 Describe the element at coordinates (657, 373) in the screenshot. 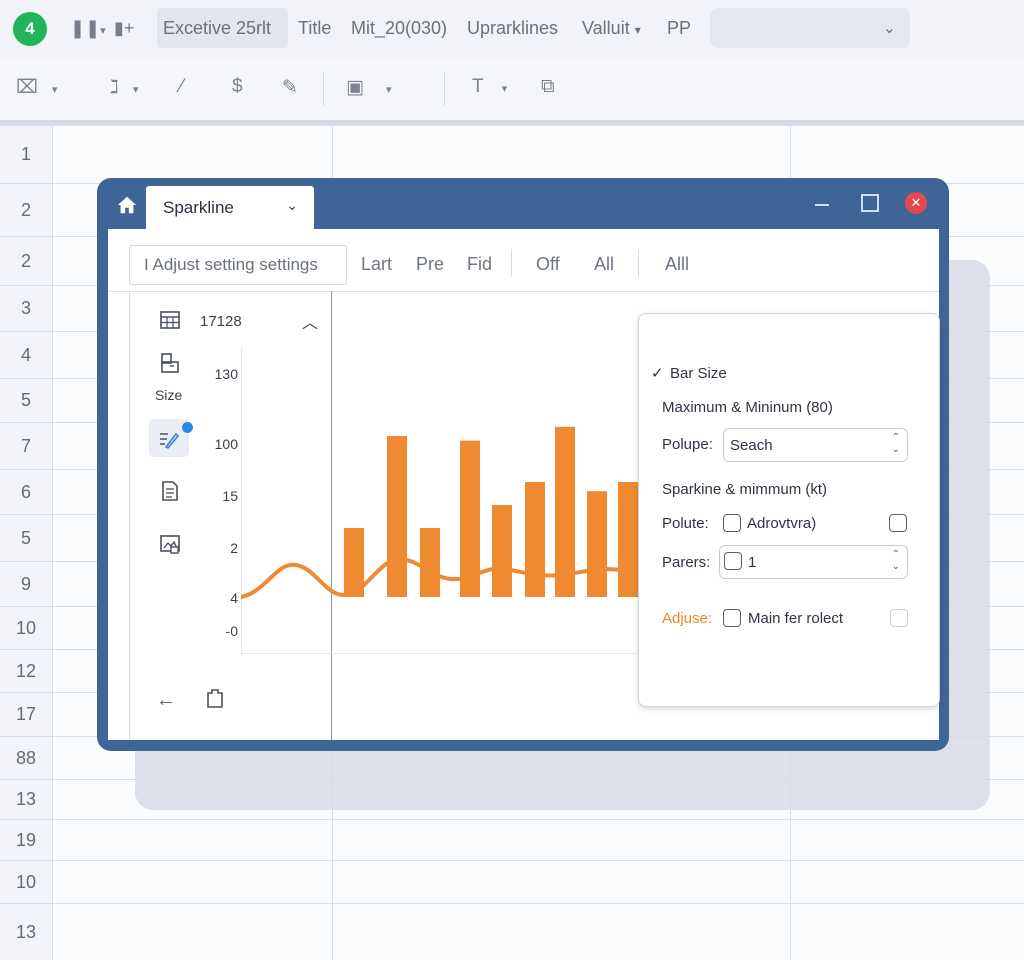

I see `check-icon: ✓` at that location.